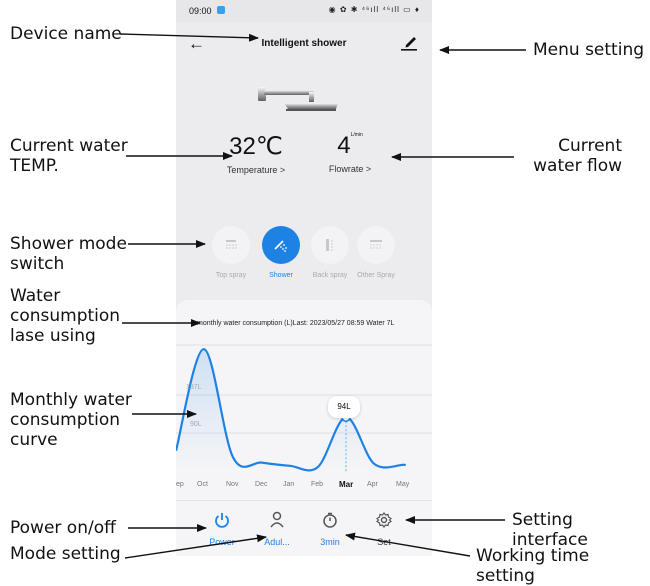 The width and height of the screenshot is (650, 586). What do you see at coordinates (589, 50) in the screenshot?
I see `annotation-menu-setting: Menu setting` at bounding box center [589, 50].